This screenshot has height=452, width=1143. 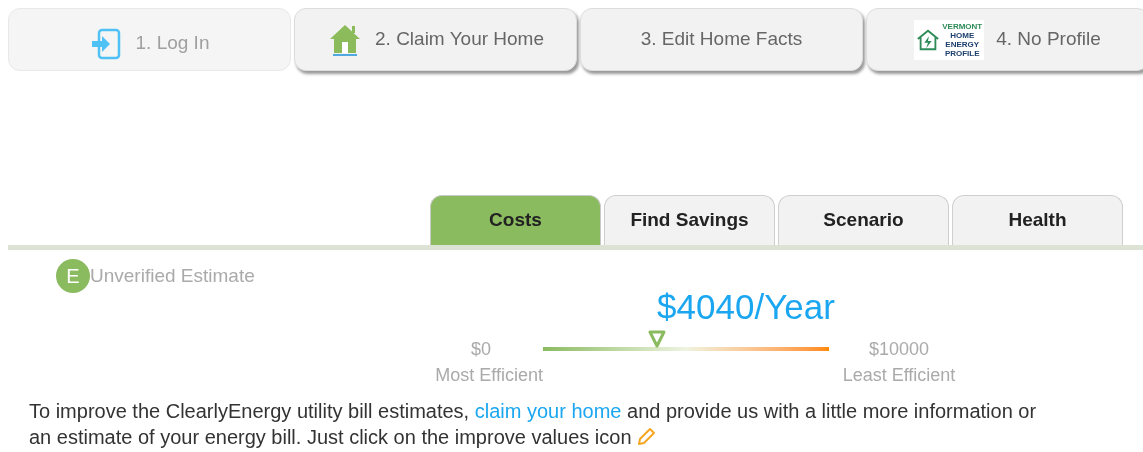 What do you see at coordinates (481, 349) in the screenshot?
I see `min-cost: $0` at bounding box center [481, 349].